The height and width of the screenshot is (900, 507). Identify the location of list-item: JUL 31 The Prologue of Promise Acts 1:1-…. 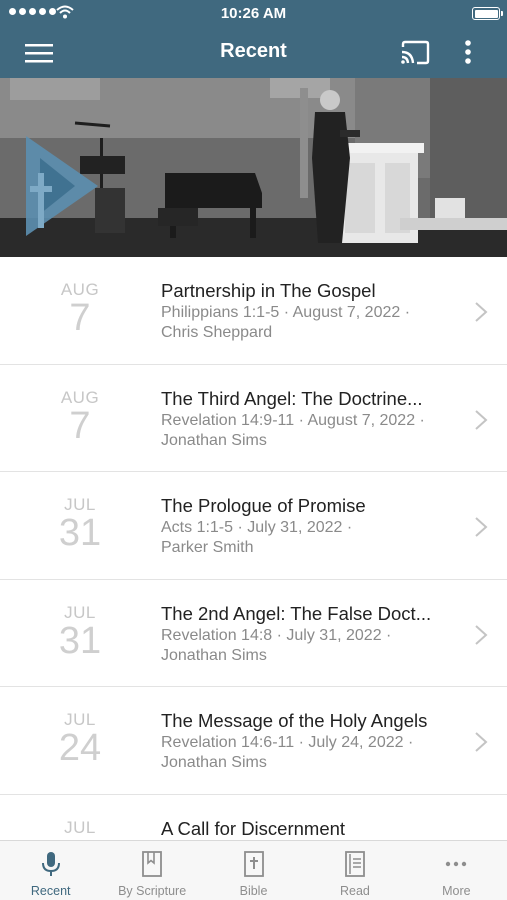
(253, 526).